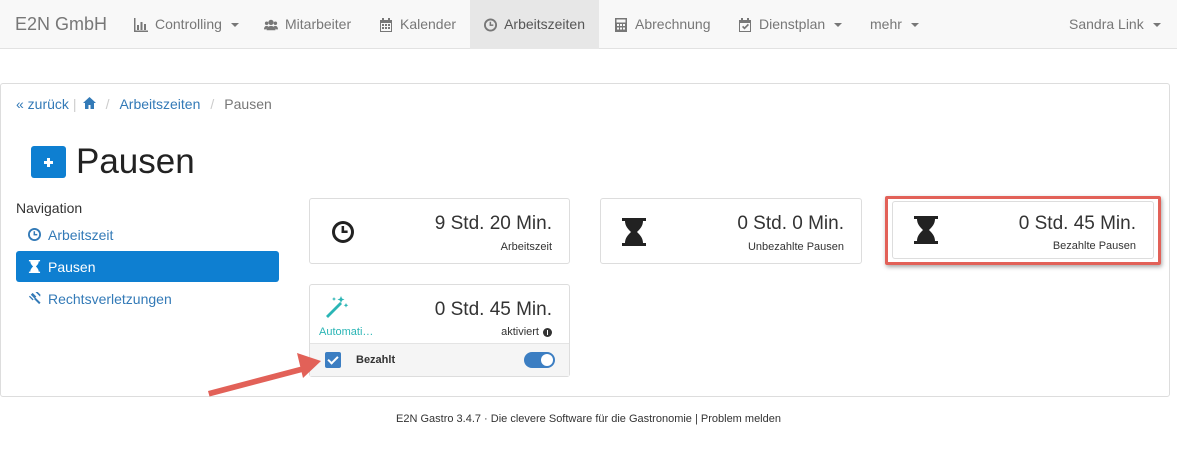 Image resolution: width=1177 pixels, height=455 pixels. I want to click on stat-card-bezahlte-pausen: 0 Std. 45 Min. Bezahlte Pausen, so click(1023, 230).